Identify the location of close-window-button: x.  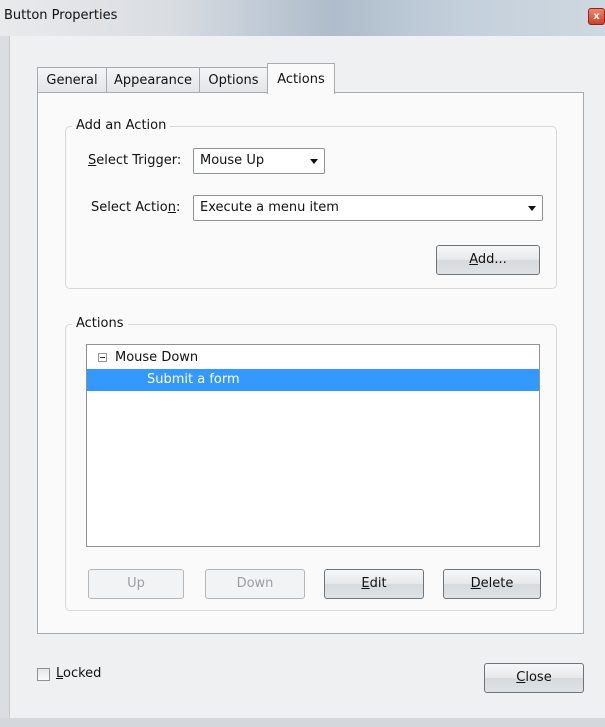
(596, 16).